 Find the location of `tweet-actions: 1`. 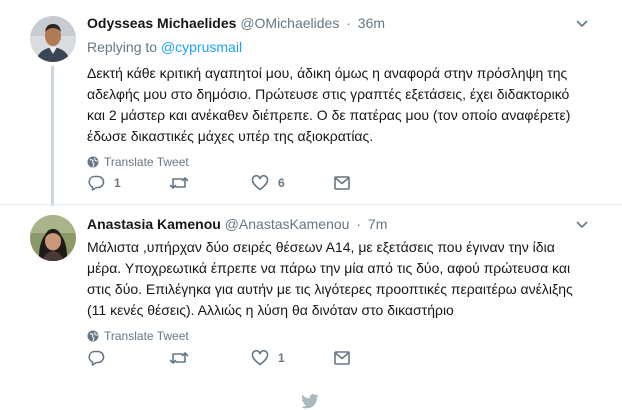

tweet-actions: 1 is located at coordinates (251, 358).